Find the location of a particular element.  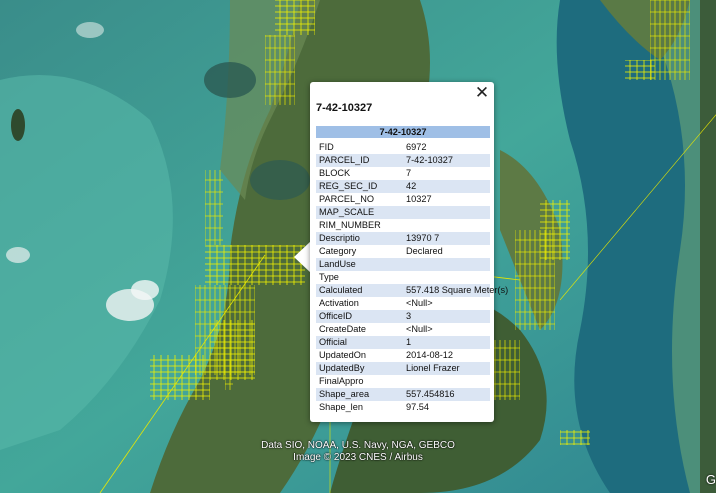

table-row: FinalAppro is located at coordinates (403, 381).